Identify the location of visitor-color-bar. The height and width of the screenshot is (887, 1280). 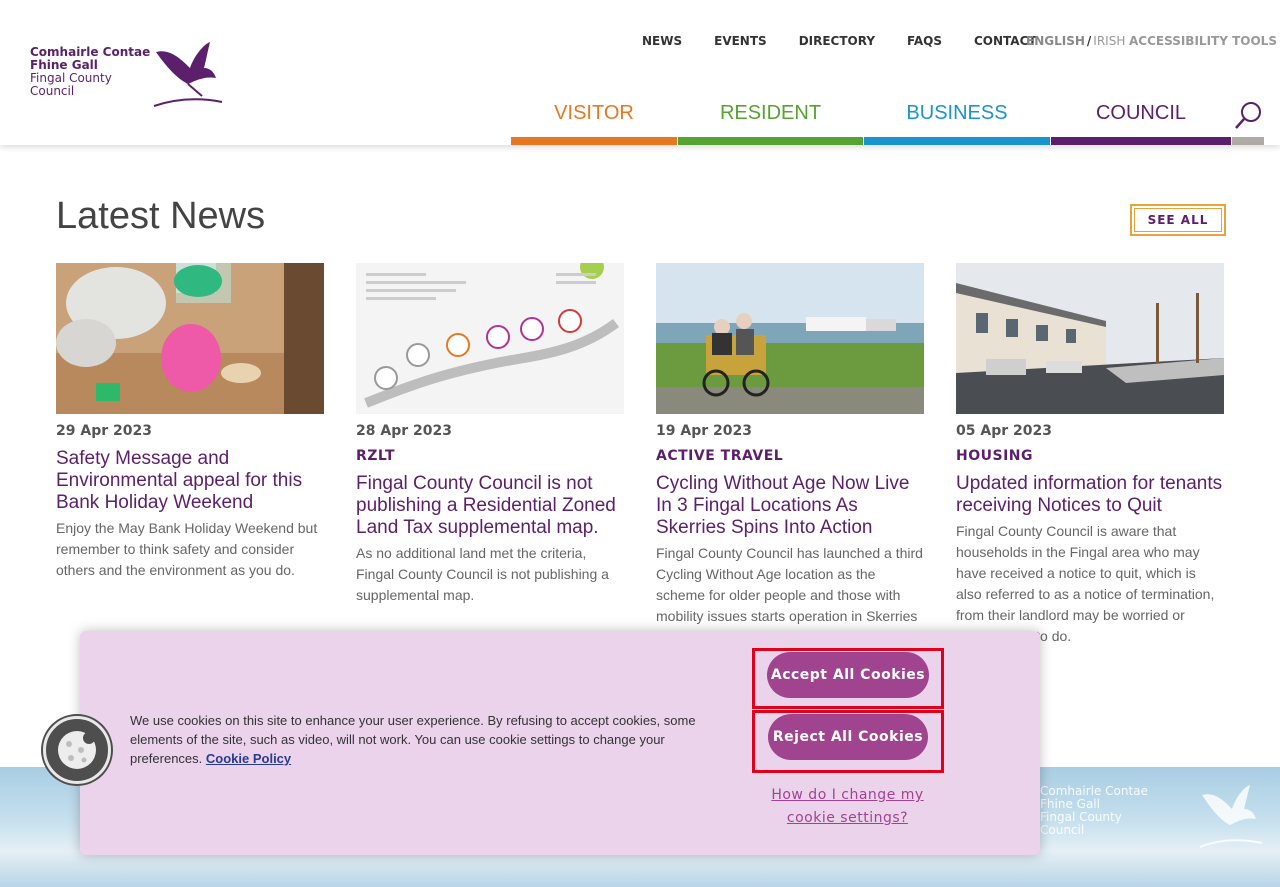
(594, 141).